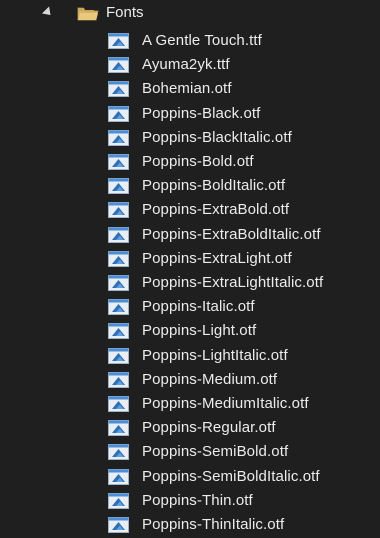 The width and height of the screenshot is (380, 538). Describe the element at coordinates (213, 524) in the screenshot. I see `file-label: Poppins-ThinItalic.otf` at that location.